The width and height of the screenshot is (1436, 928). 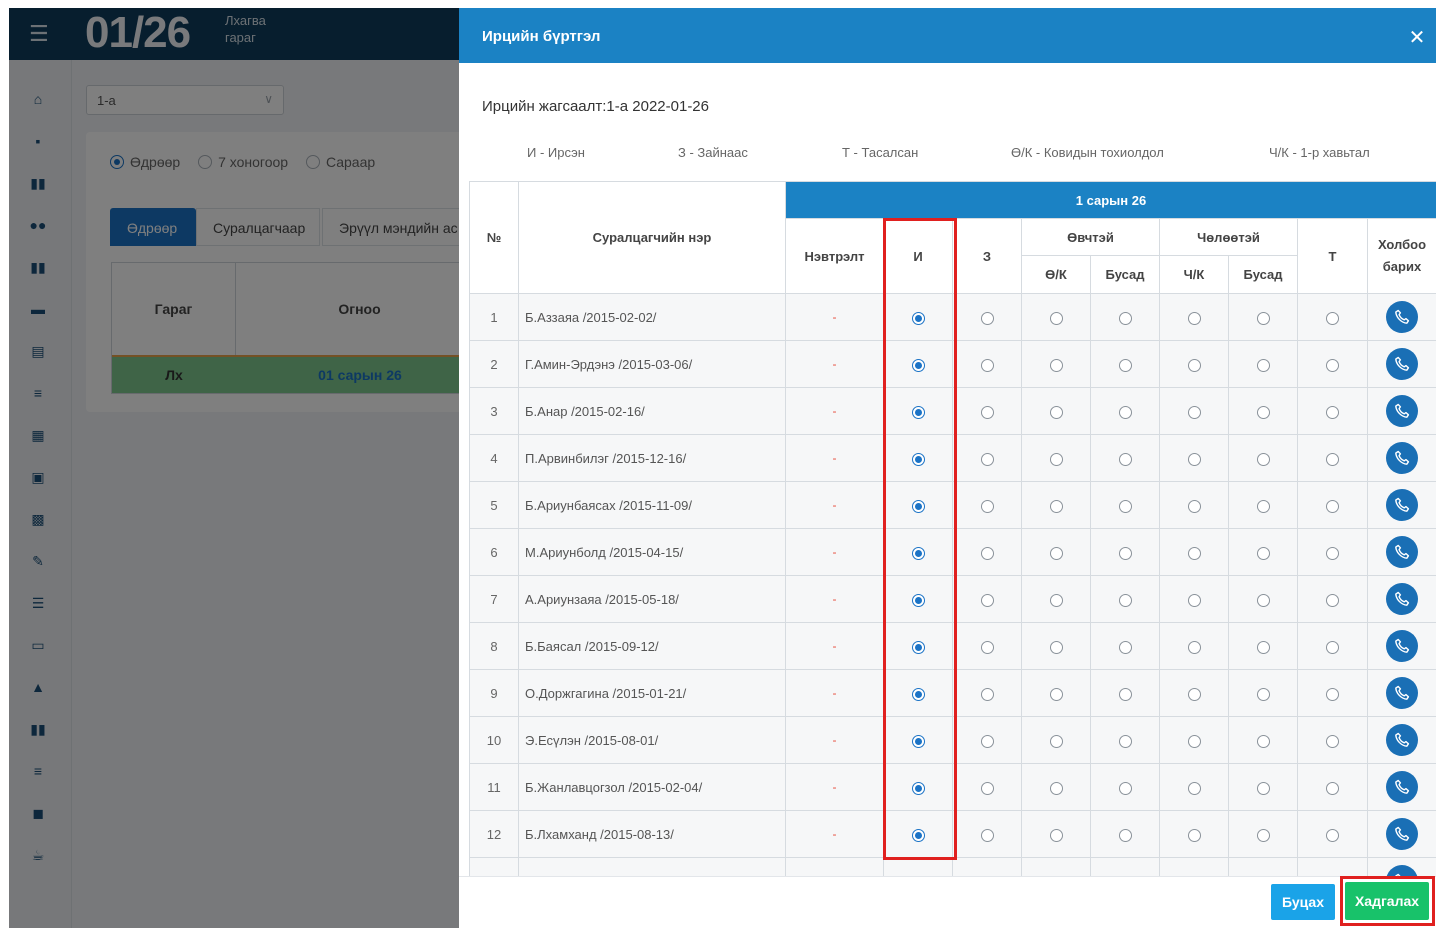 I want to click on save-button: Хадгалах, so click(x=1387, y=901).